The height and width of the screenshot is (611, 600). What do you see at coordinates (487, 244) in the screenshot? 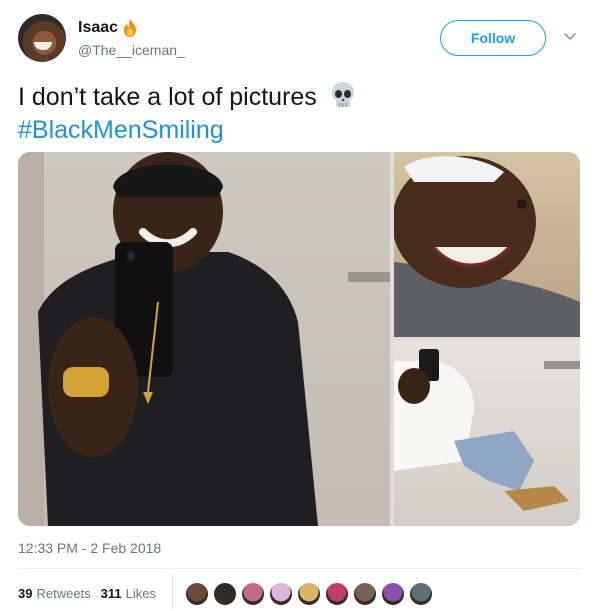
I see `photo-close-up-smile` at bounding box center [487, 244].